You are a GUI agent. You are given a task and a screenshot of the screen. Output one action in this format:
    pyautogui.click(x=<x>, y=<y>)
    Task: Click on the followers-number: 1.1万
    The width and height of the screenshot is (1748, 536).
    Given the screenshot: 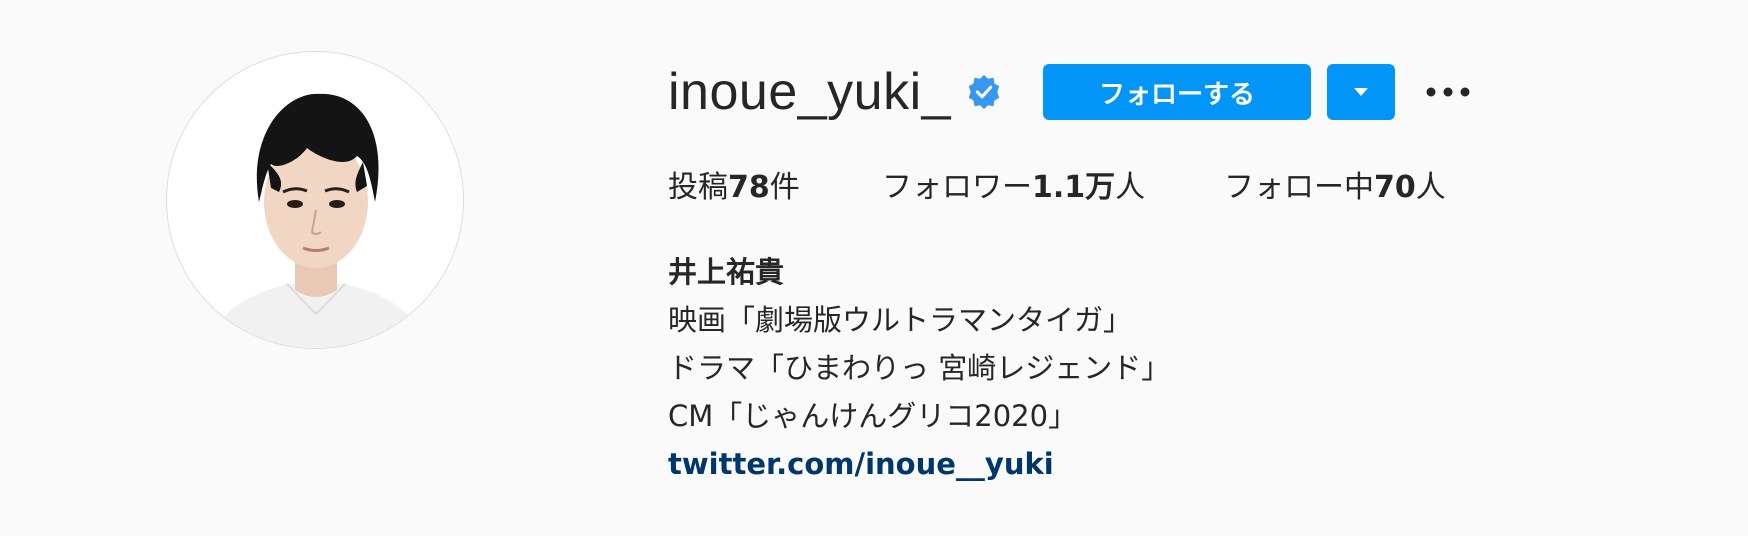 What is the action you would take?
    pyautogui.click(x=1074, y=187)
    